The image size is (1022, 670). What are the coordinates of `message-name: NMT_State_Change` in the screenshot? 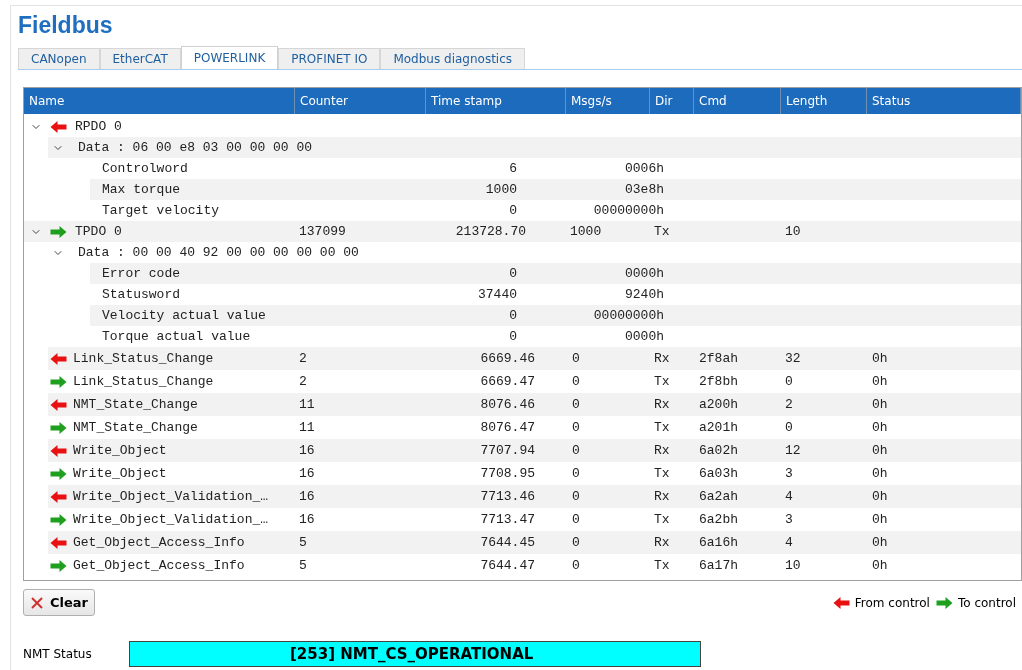 It's located at (135, 404).